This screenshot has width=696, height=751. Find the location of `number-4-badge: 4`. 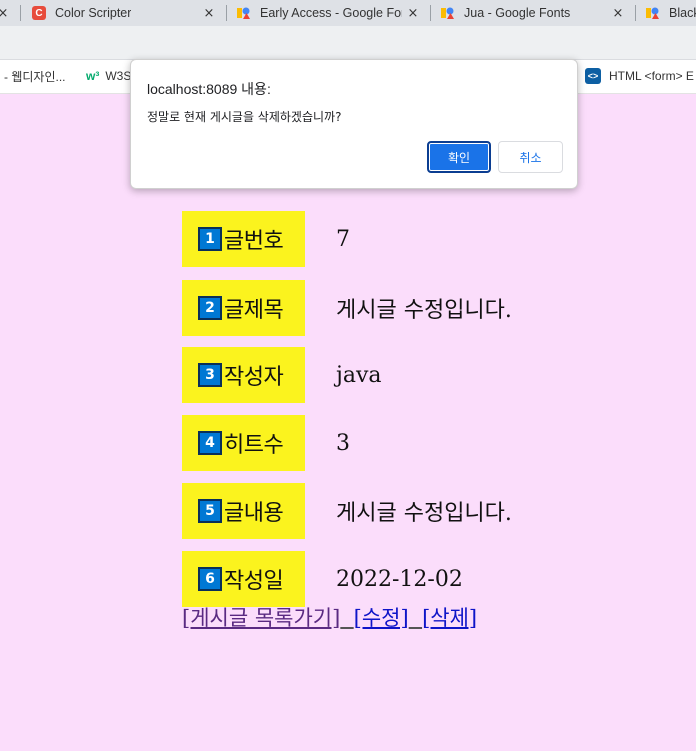

number-4-badge: 4 is located at coordinates (210, 443).